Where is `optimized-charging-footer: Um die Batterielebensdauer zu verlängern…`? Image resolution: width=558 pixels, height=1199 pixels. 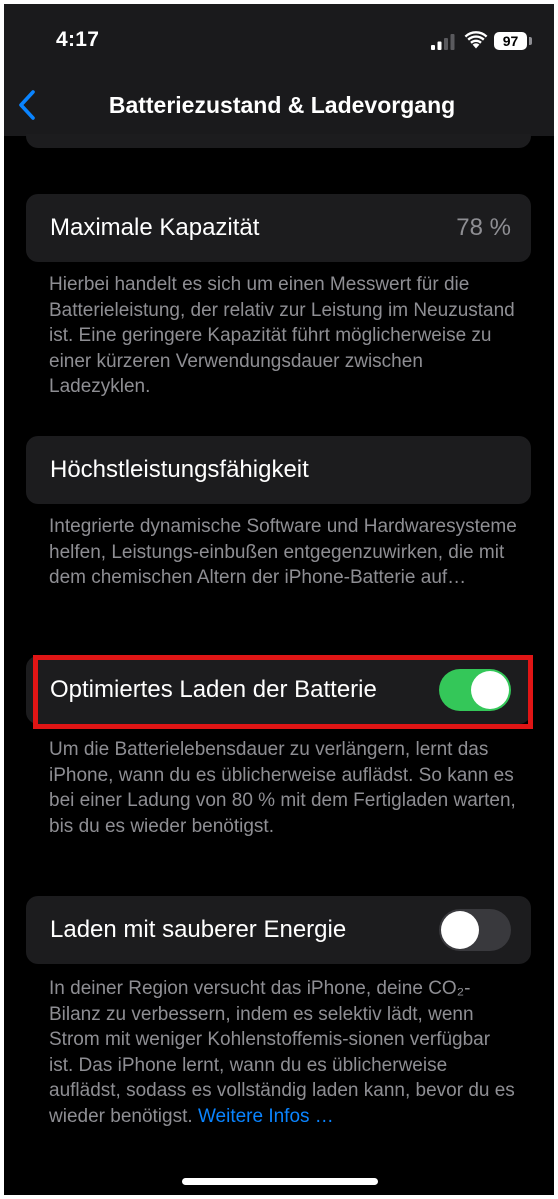 optimized-charging-footer: Um die Batterielebensdauer zu verlängern… is located at coordinates (282, 788).